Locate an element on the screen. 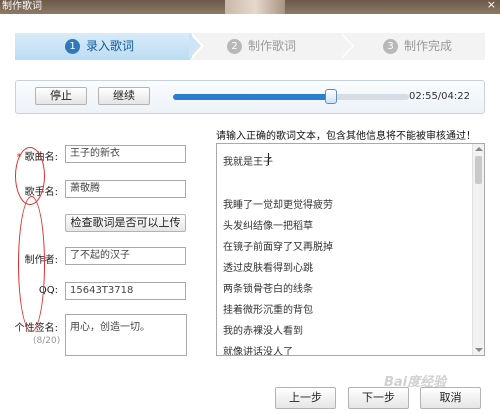  lyric-line: 在镜子前面穿了又再脱掉 is located at coordinates (278, 247).